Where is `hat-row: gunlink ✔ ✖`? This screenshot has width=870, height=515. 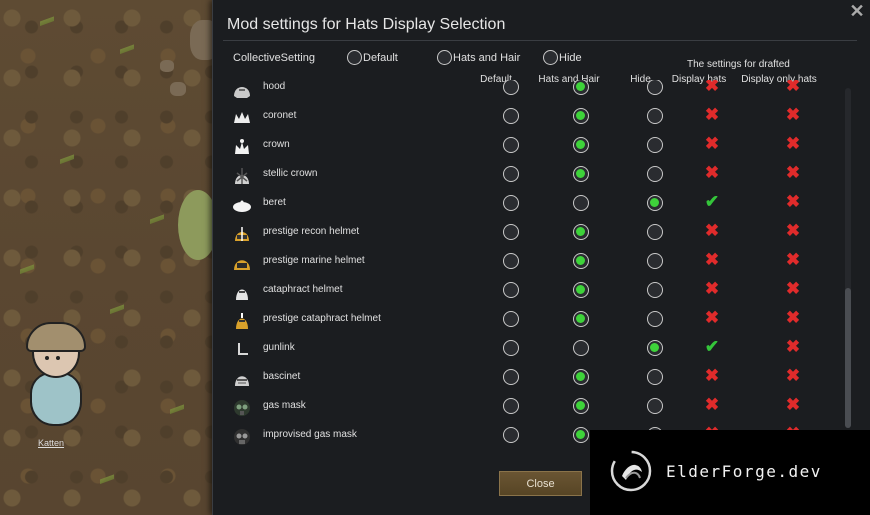
hat-row: gunlink ✔ ✖ is located at coordinates (533, 350).